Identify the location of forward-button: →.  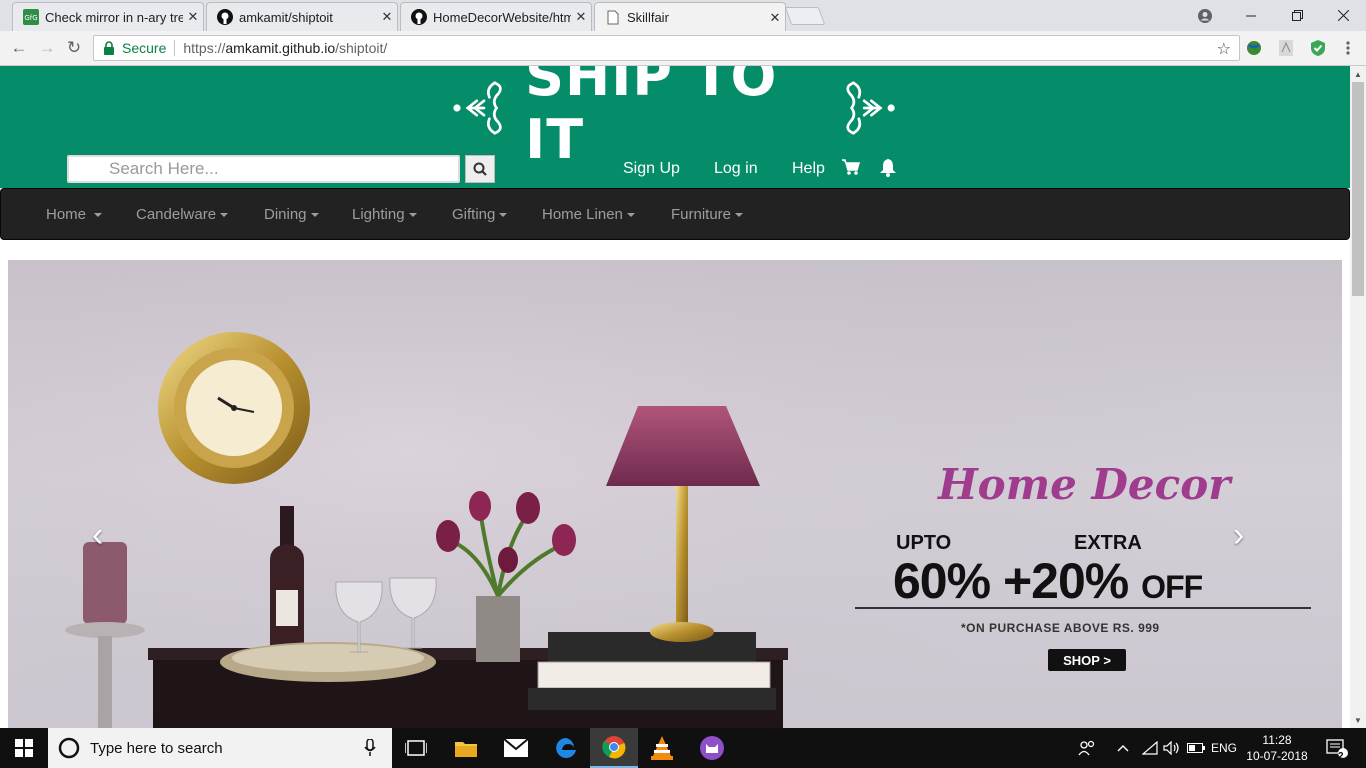
(47, 48).